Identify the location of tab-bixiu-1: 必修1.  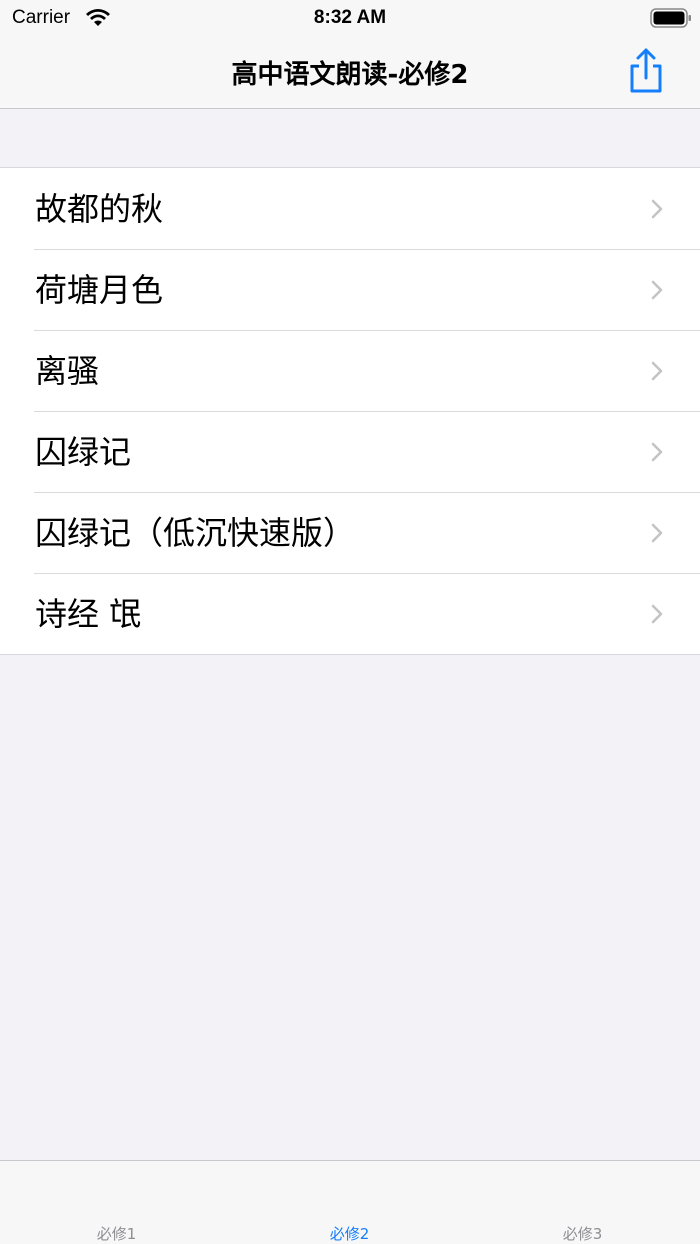
(116, 1202).